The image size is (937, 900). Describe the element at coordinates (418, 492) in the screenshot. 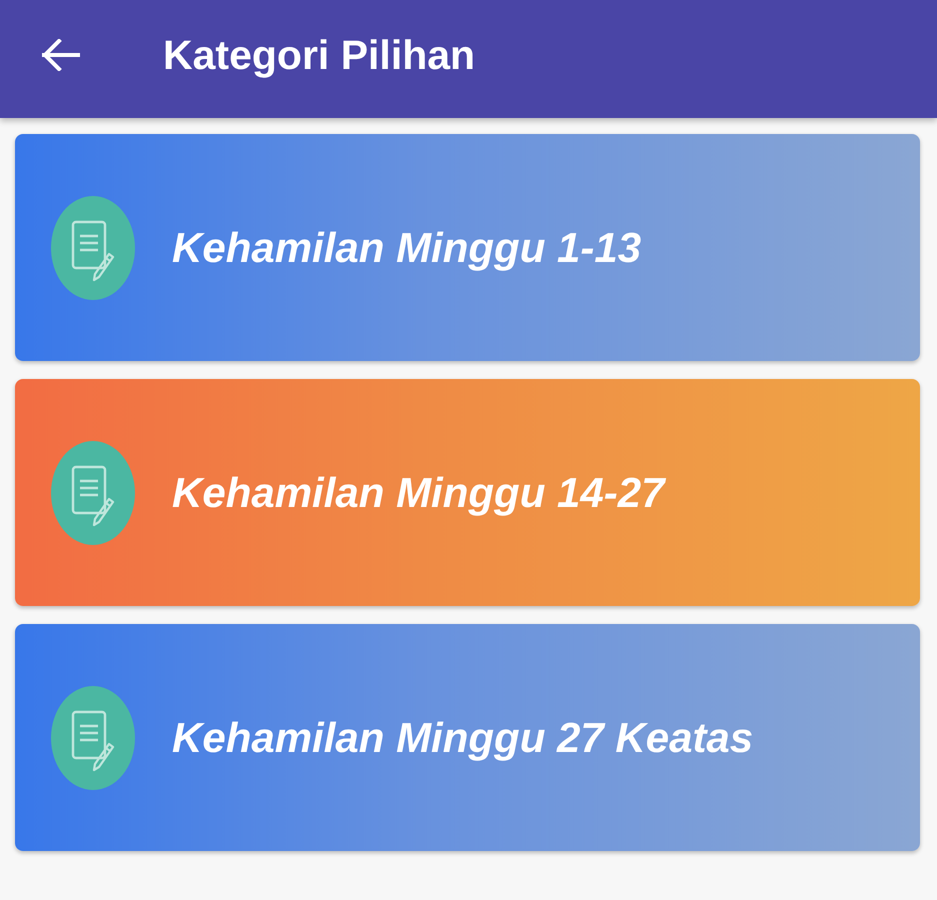

I see `category-label: Kehamilan Minggu 14-27` at that location.